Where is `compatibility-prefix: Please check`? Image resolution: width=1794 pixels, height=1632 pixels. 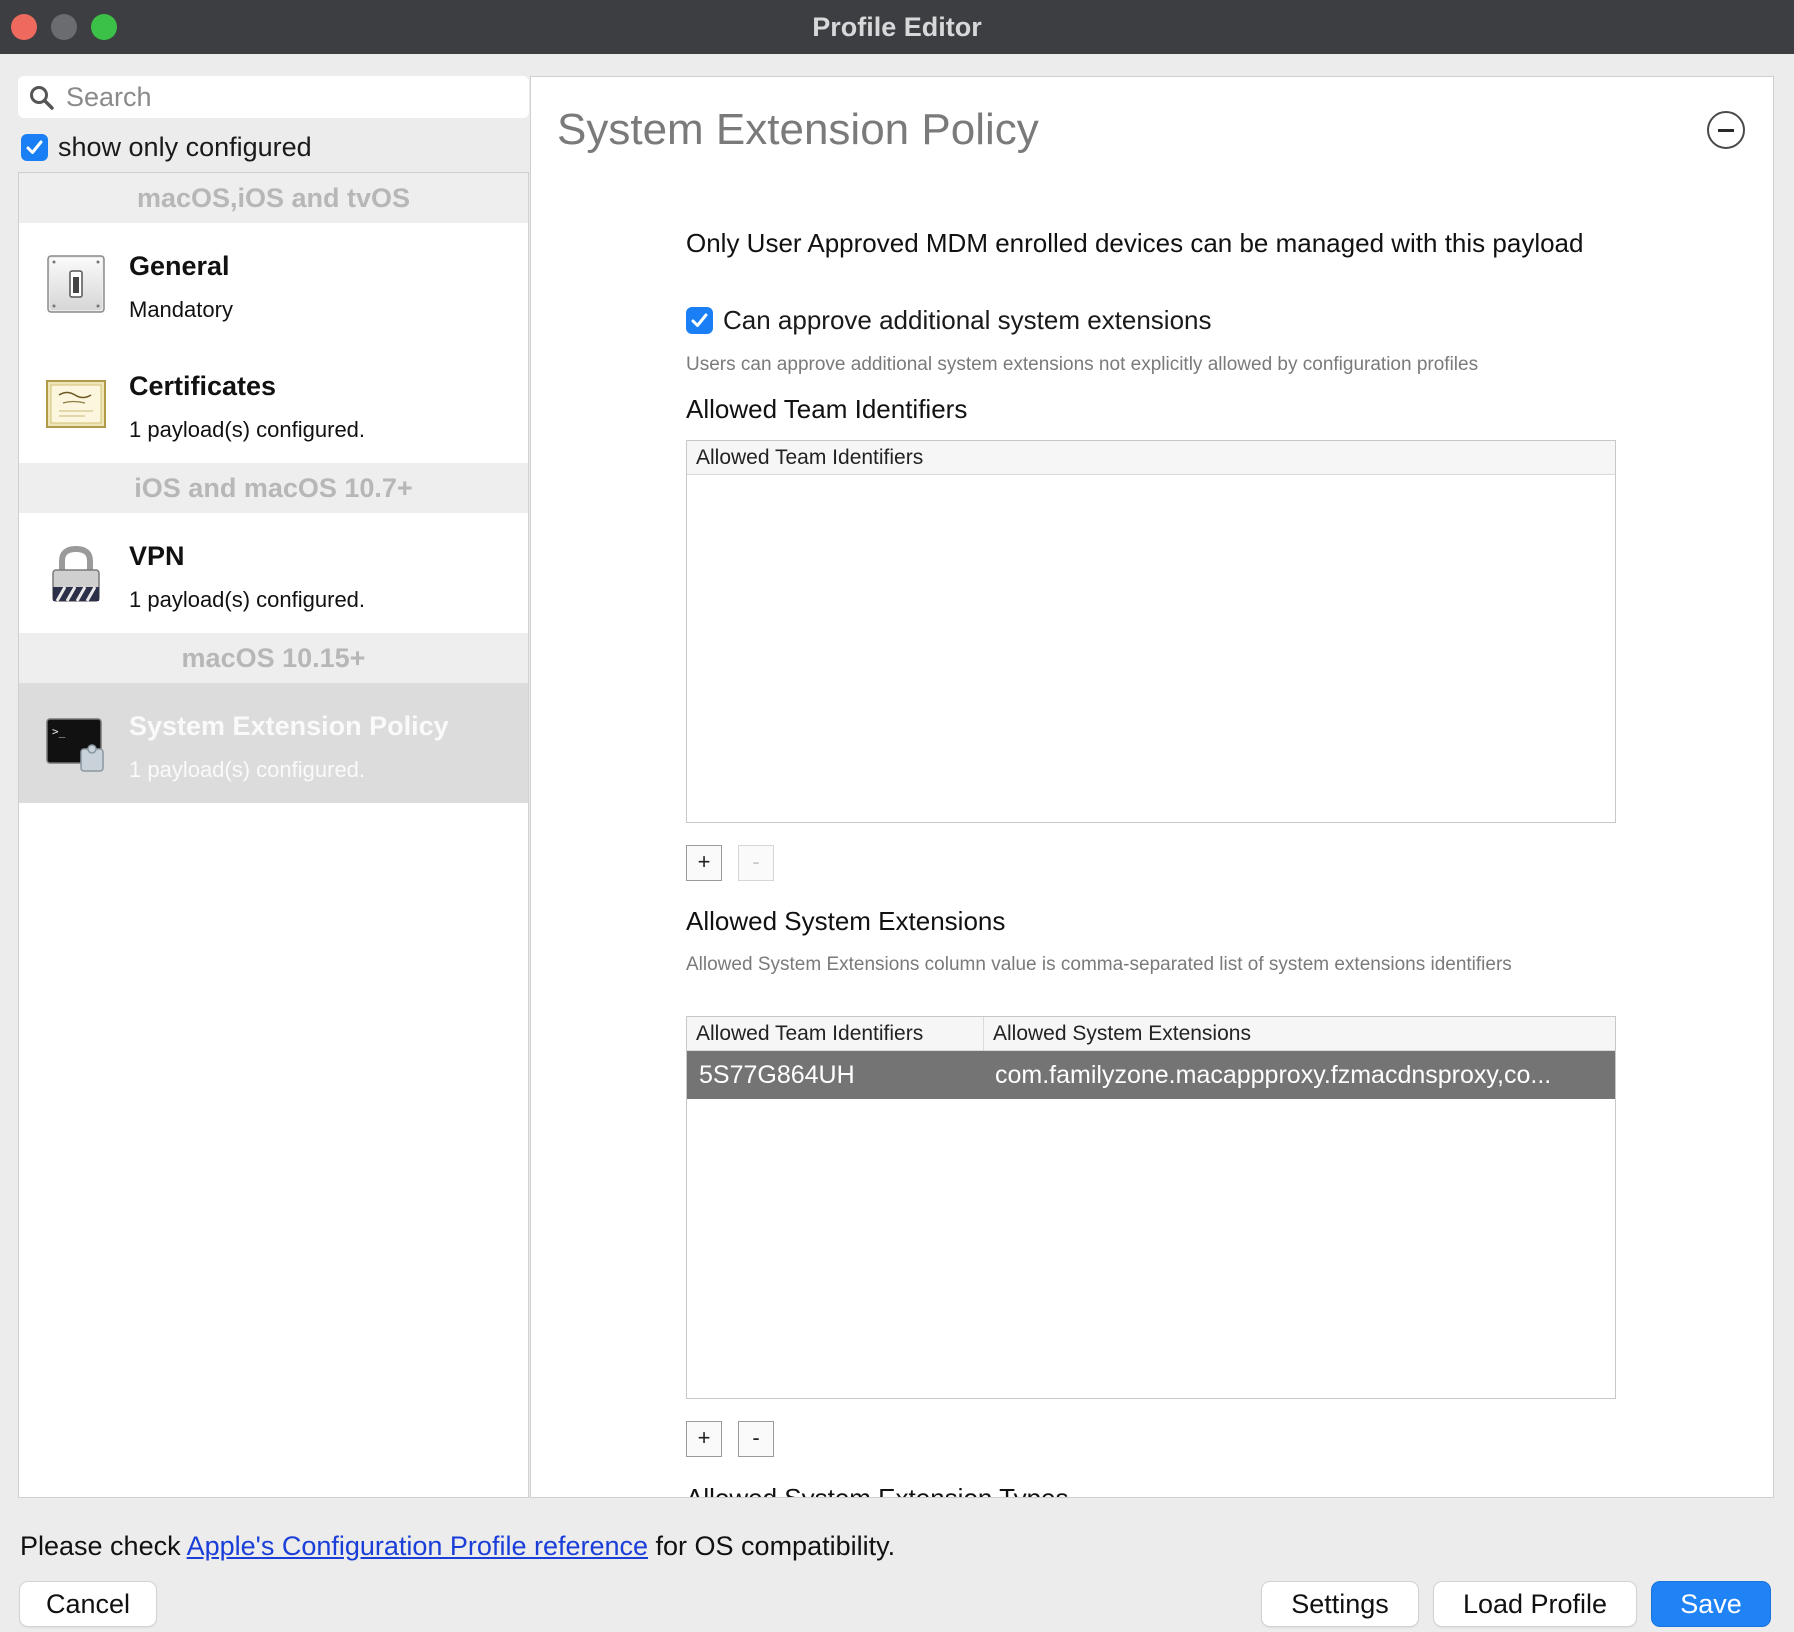
compatibility-prefix: Please check is located at coordinates (103, 1546).